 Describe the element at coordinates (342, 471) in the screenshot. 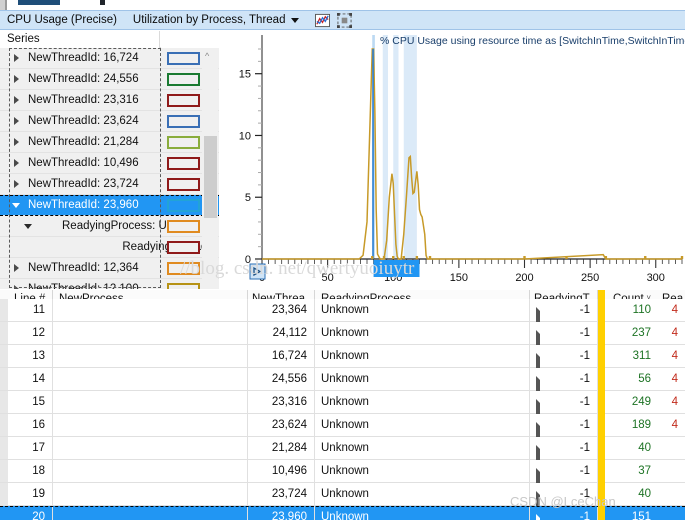

I see `table-row: 18 10,496 Unknown -1 37` at that location.